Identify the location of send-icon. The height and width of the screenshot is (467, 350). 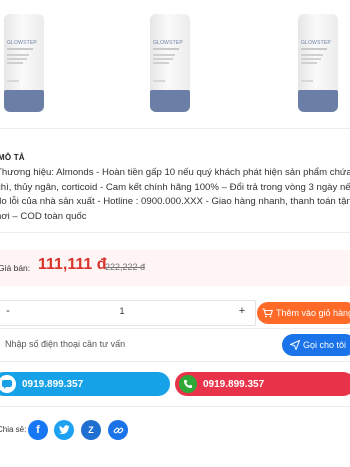
(295, 345).